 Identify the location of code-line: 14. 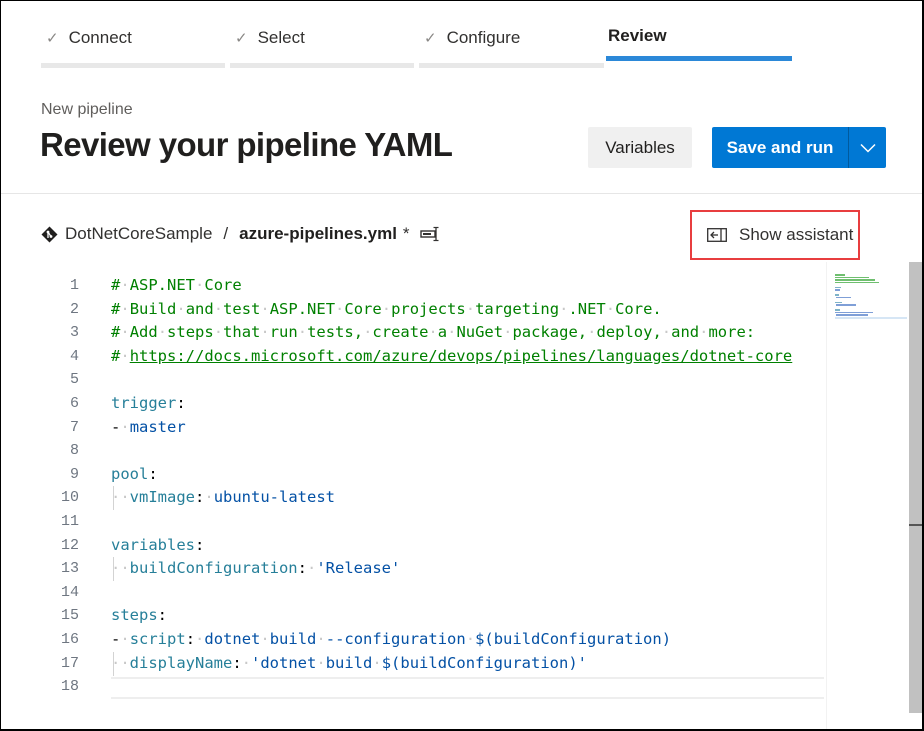
(412, 593).